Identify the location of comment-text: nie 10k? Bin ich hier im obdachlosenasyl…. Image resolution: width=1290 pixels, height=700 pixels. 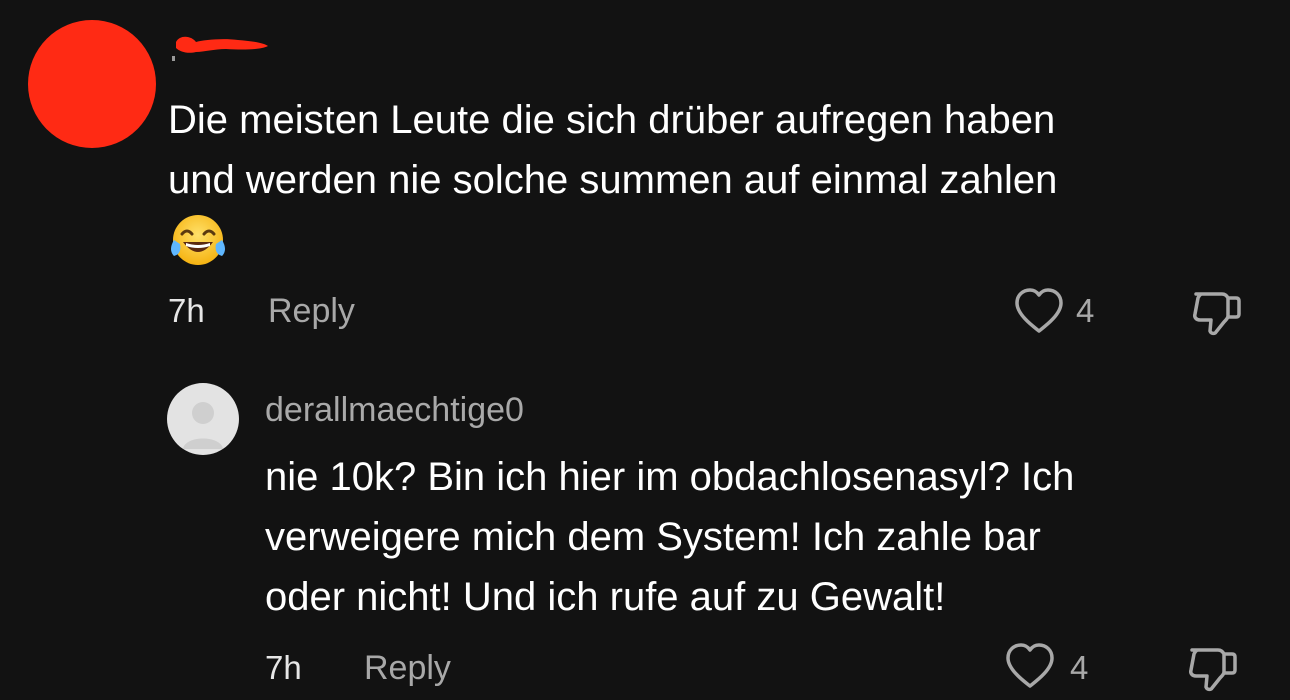
(670, 537).